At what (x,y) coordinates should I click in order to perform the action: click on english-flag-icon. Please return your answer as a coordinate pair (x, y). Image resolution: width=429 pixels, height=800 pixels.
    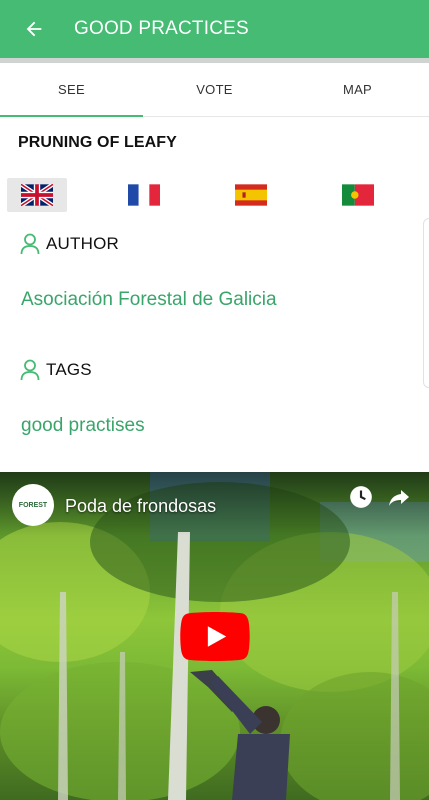
    Looking at the image, I should click on (37, 195).